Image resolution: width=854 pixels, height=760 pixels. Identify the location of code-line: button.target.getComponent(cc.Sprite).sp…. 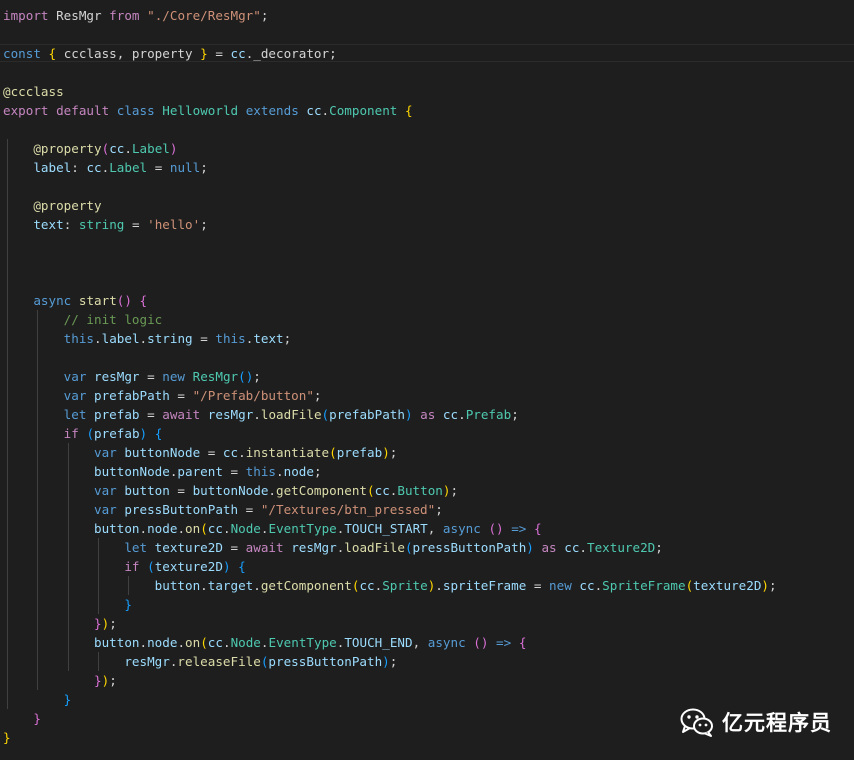
(390, 585).